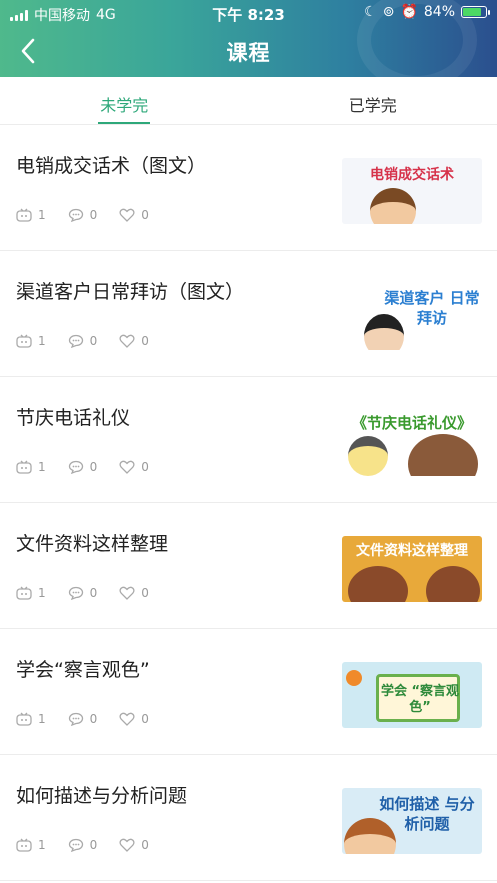 This screenshot has height=883, width=497. What do you see at coordinates (248, 818) in the screenshot?
I see `course-item: 如何描述与分析问题 1 0 0 如何描述 与分析问题` at bounding box center [248, 818].